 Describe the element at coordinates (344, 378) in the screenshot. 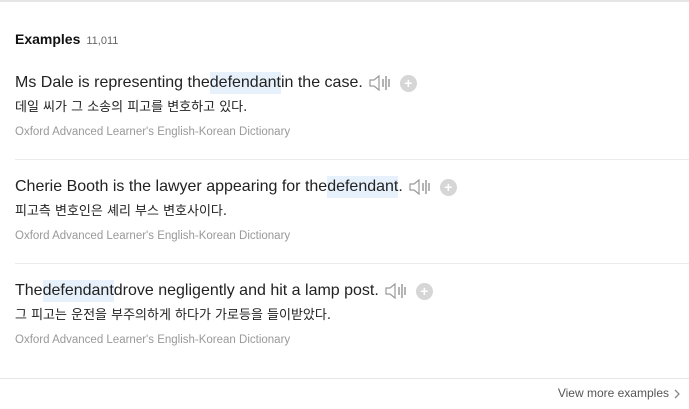

I see `footer-divider` at that location.